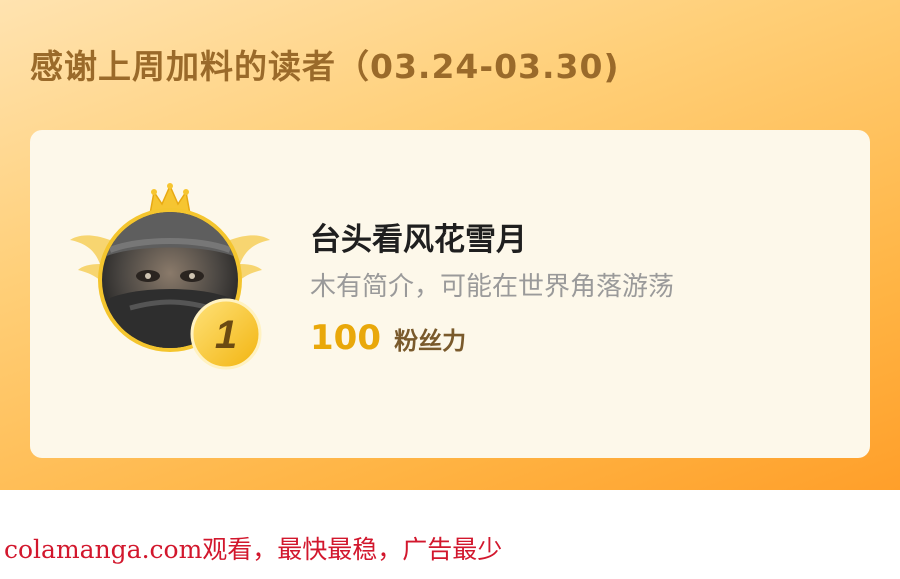 Image resolution: width=900 pixels, height=579 pixels. Describe the element at coordinates (430, 341) in the screenshot. I see `fan-power-label: 粉丝力` at that location.